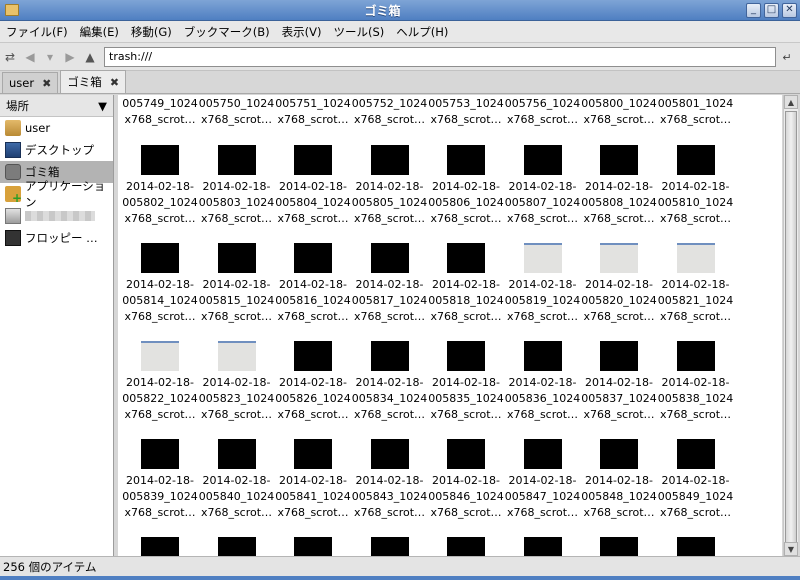  Describe the element at coordinates (787, 57) in the screenshot. I see `go-icon: ↵` at that location.